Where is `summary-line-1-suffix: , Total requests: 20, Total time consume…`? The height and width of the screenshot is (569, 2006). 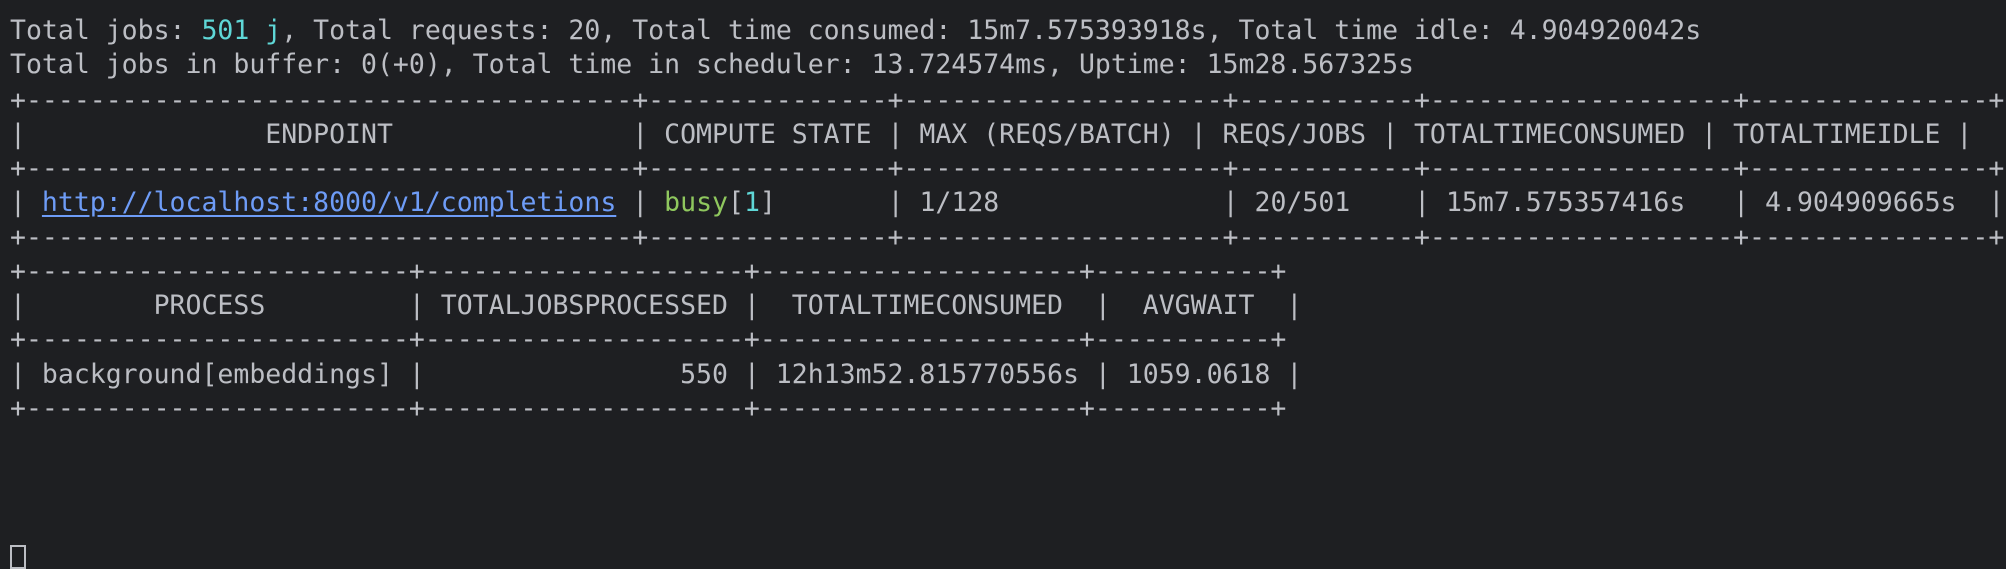 summary-line-1-suffix: , Total requests: 20, Total time consume… is located at coordinates (991, 30).